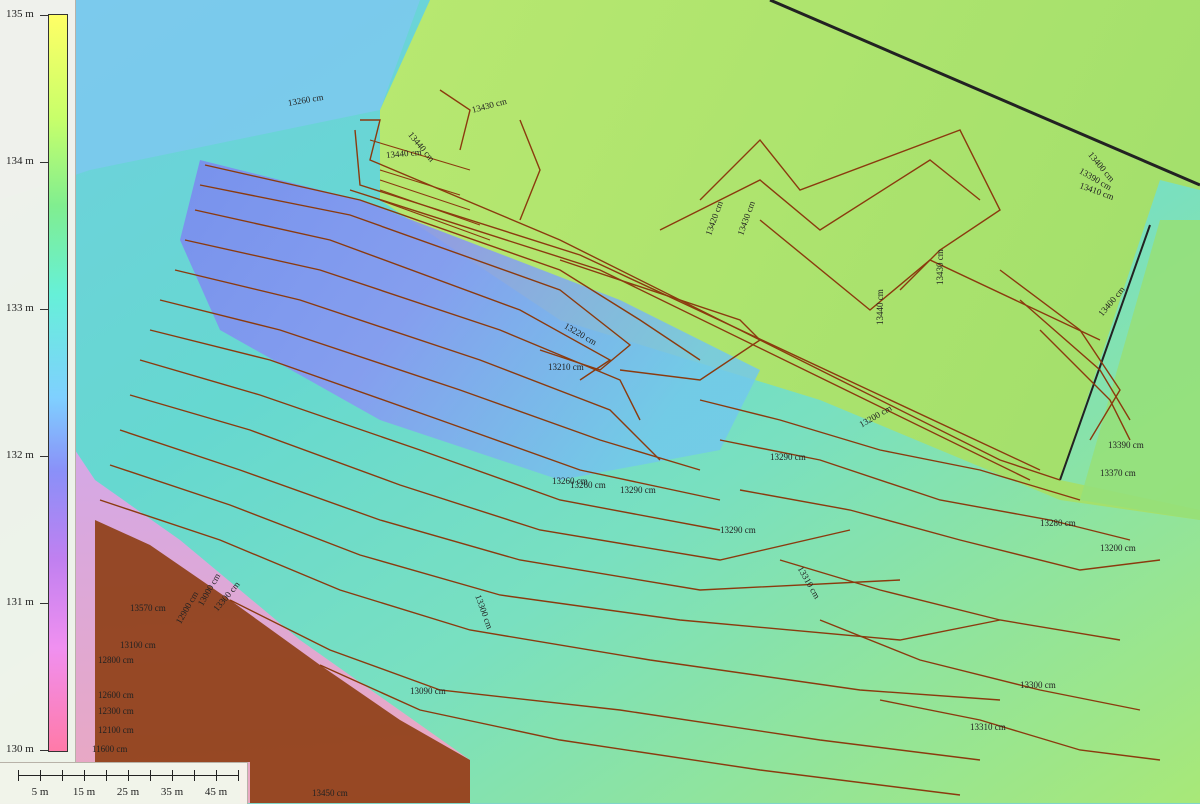  Describe the element at coordinates (116, 660) in the screenshot. I see `contour-label: 12800 cm` at that location.